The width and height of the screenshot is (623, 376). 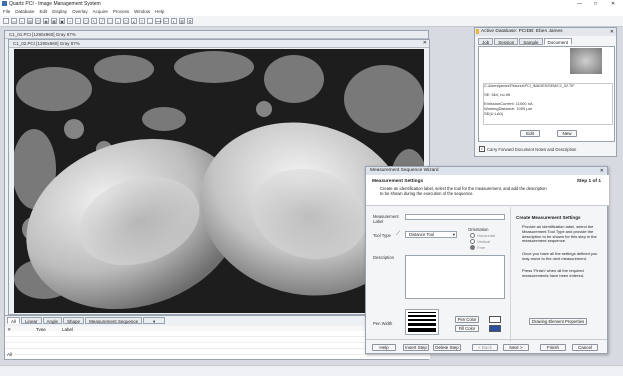 What do you see at coordinates (100, 12) in the screenshot?
I see `menu-acquire: Acquire` at bounding box center [100, 12].